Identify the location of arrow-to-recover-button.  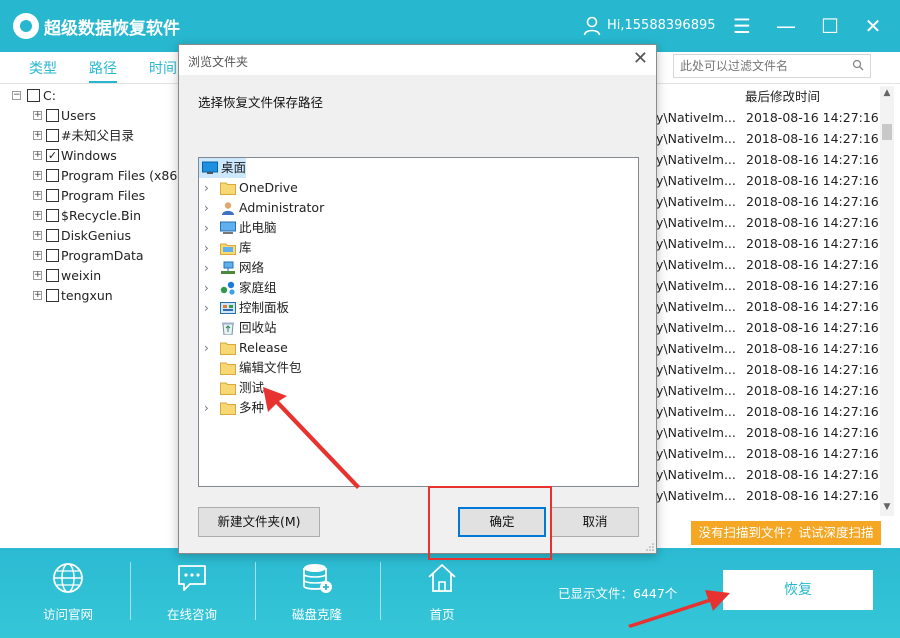
(679, 609).